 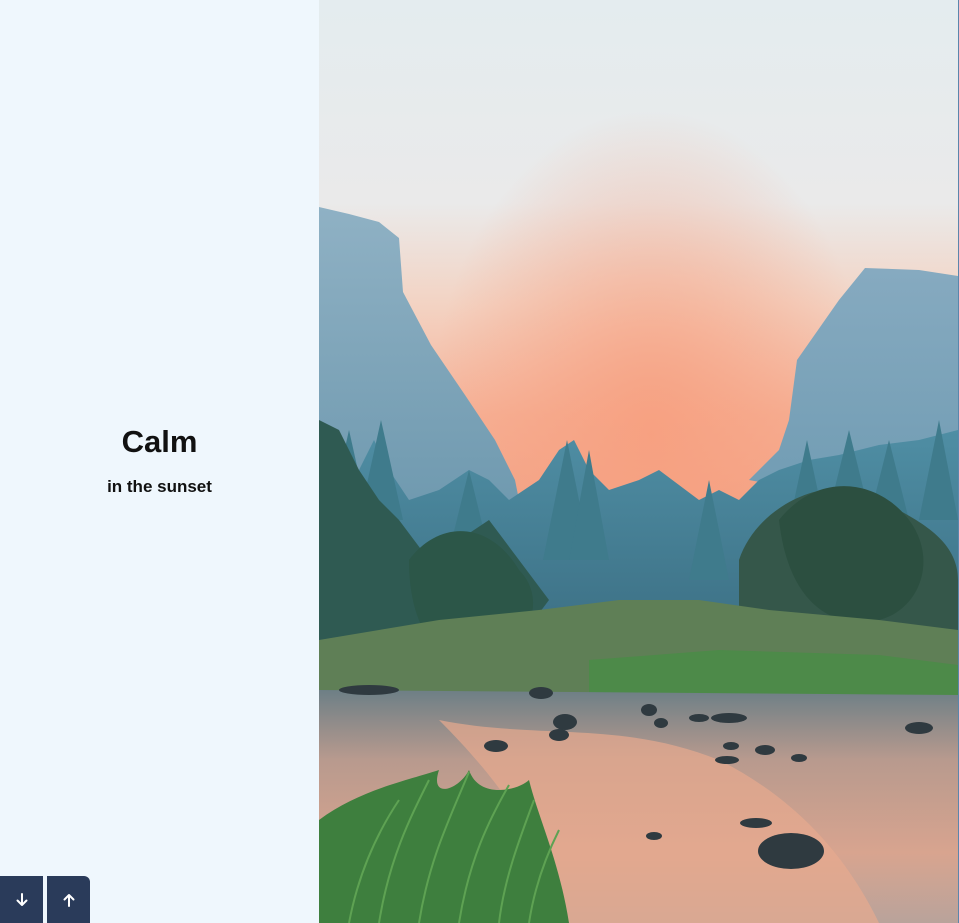 I want to click on slide-down-button, so click(x=21, y=899).